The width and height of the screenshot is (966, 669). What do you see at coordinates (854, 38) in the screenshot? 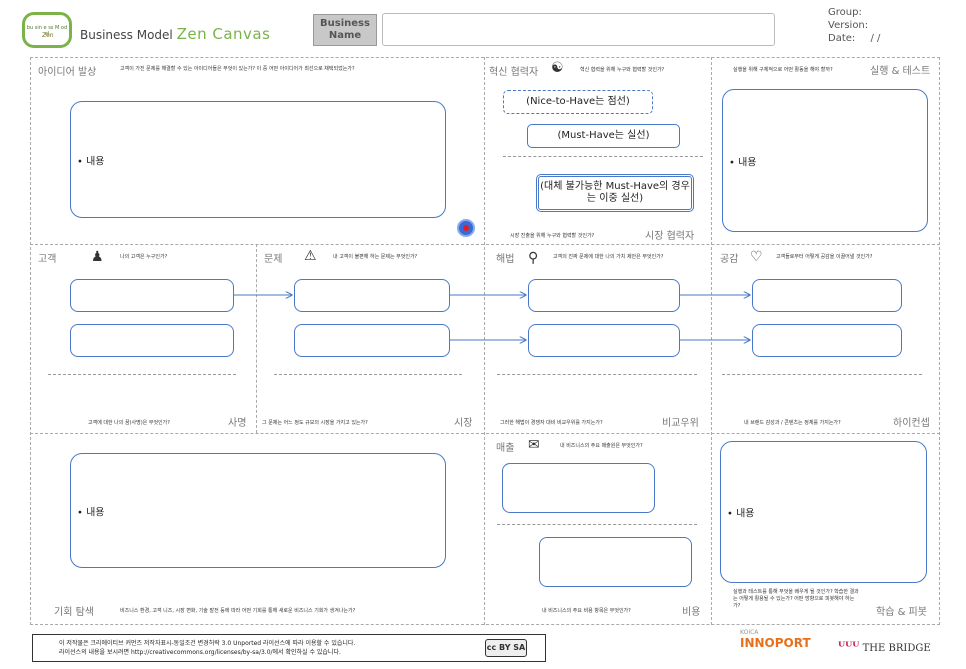
I see `date-label: Date: / /` at bounding box center [854, 38].